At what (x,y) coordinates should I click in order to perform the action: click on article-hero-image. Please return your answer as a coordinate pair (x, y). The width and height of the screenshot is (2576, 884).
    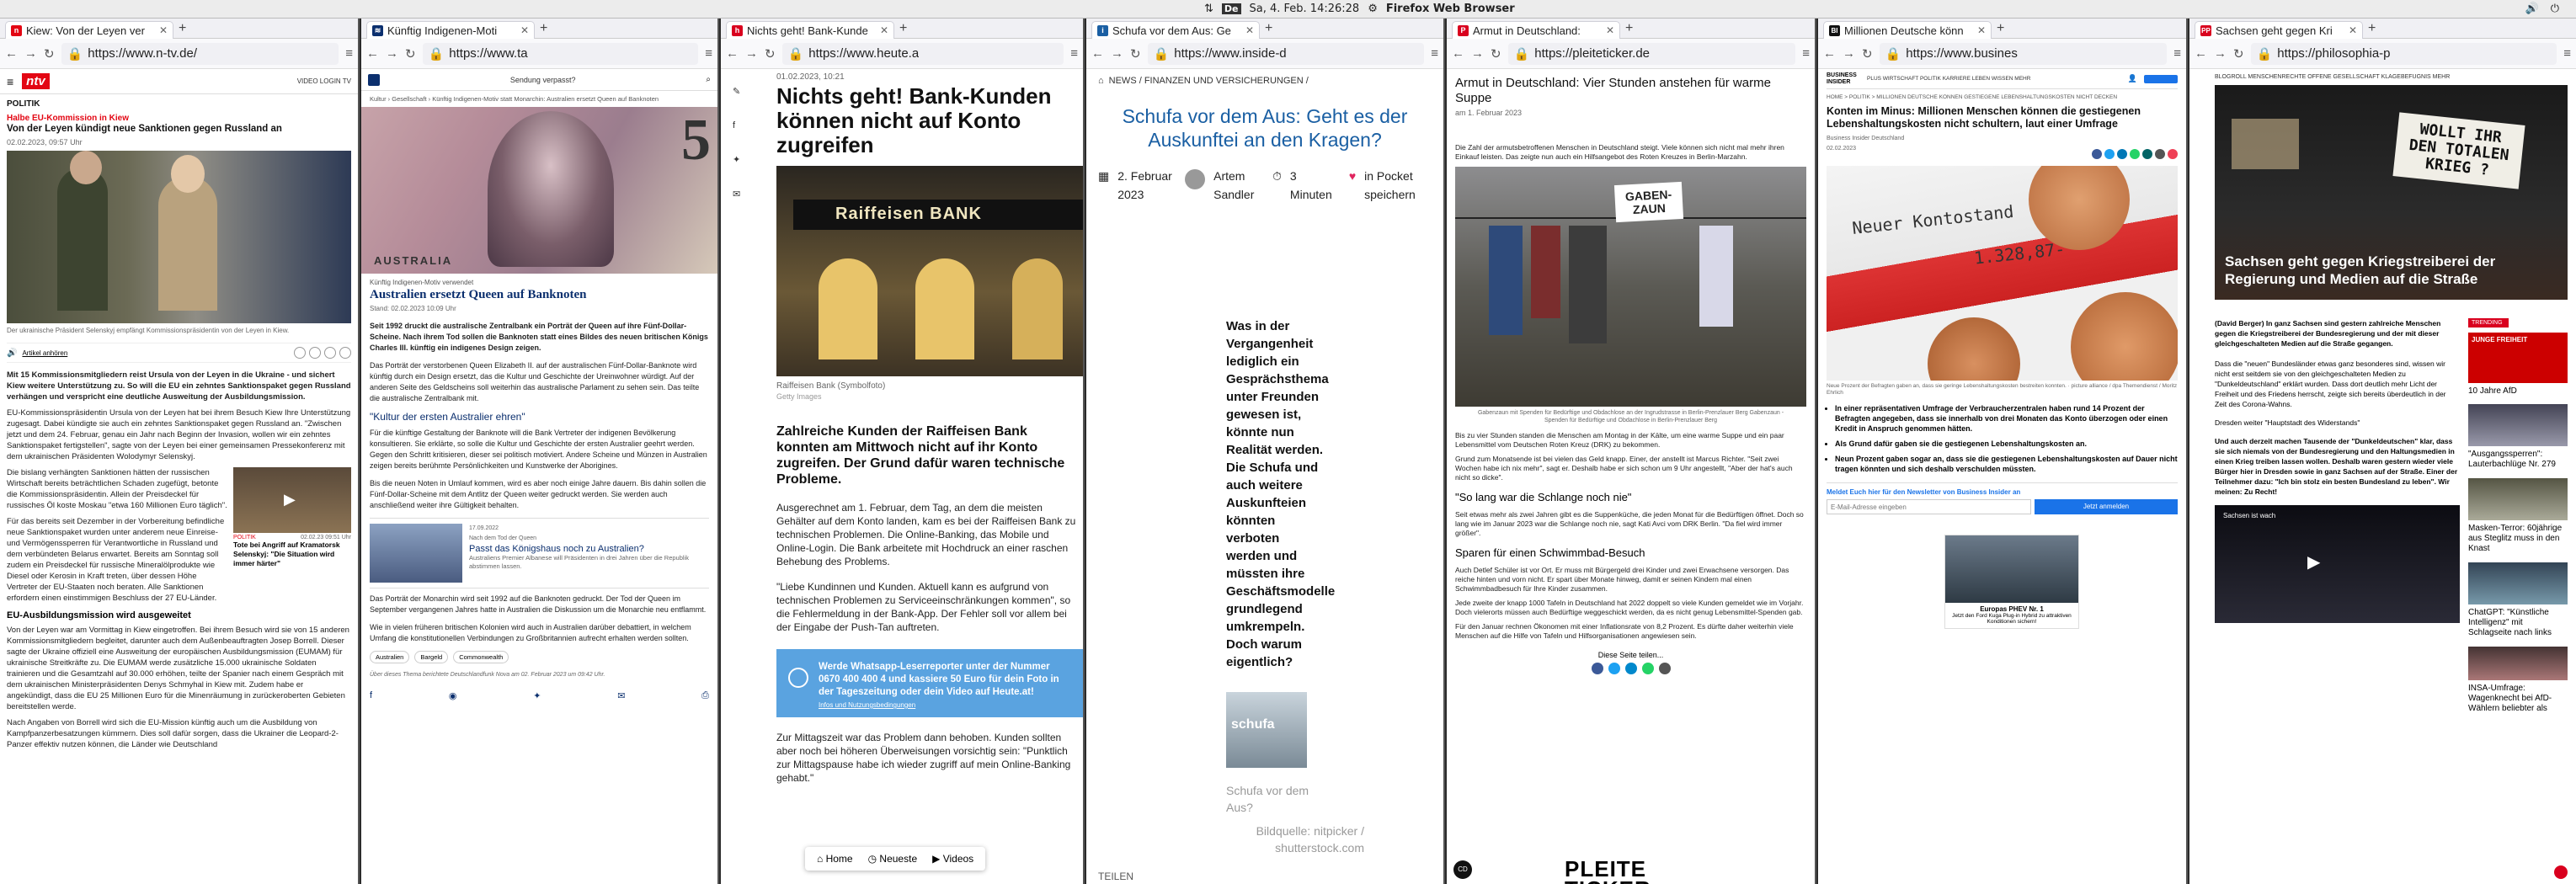
    Looking at the image, I should click on (179, 237).